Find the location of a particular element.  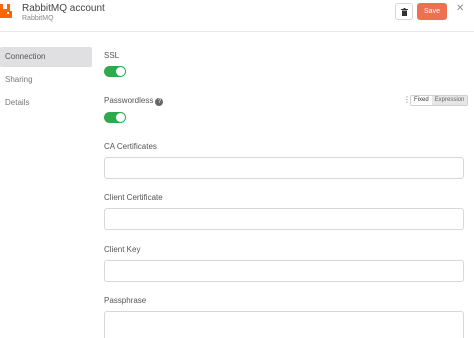

ssl-label: SSL is located at coordinates (112, 55).